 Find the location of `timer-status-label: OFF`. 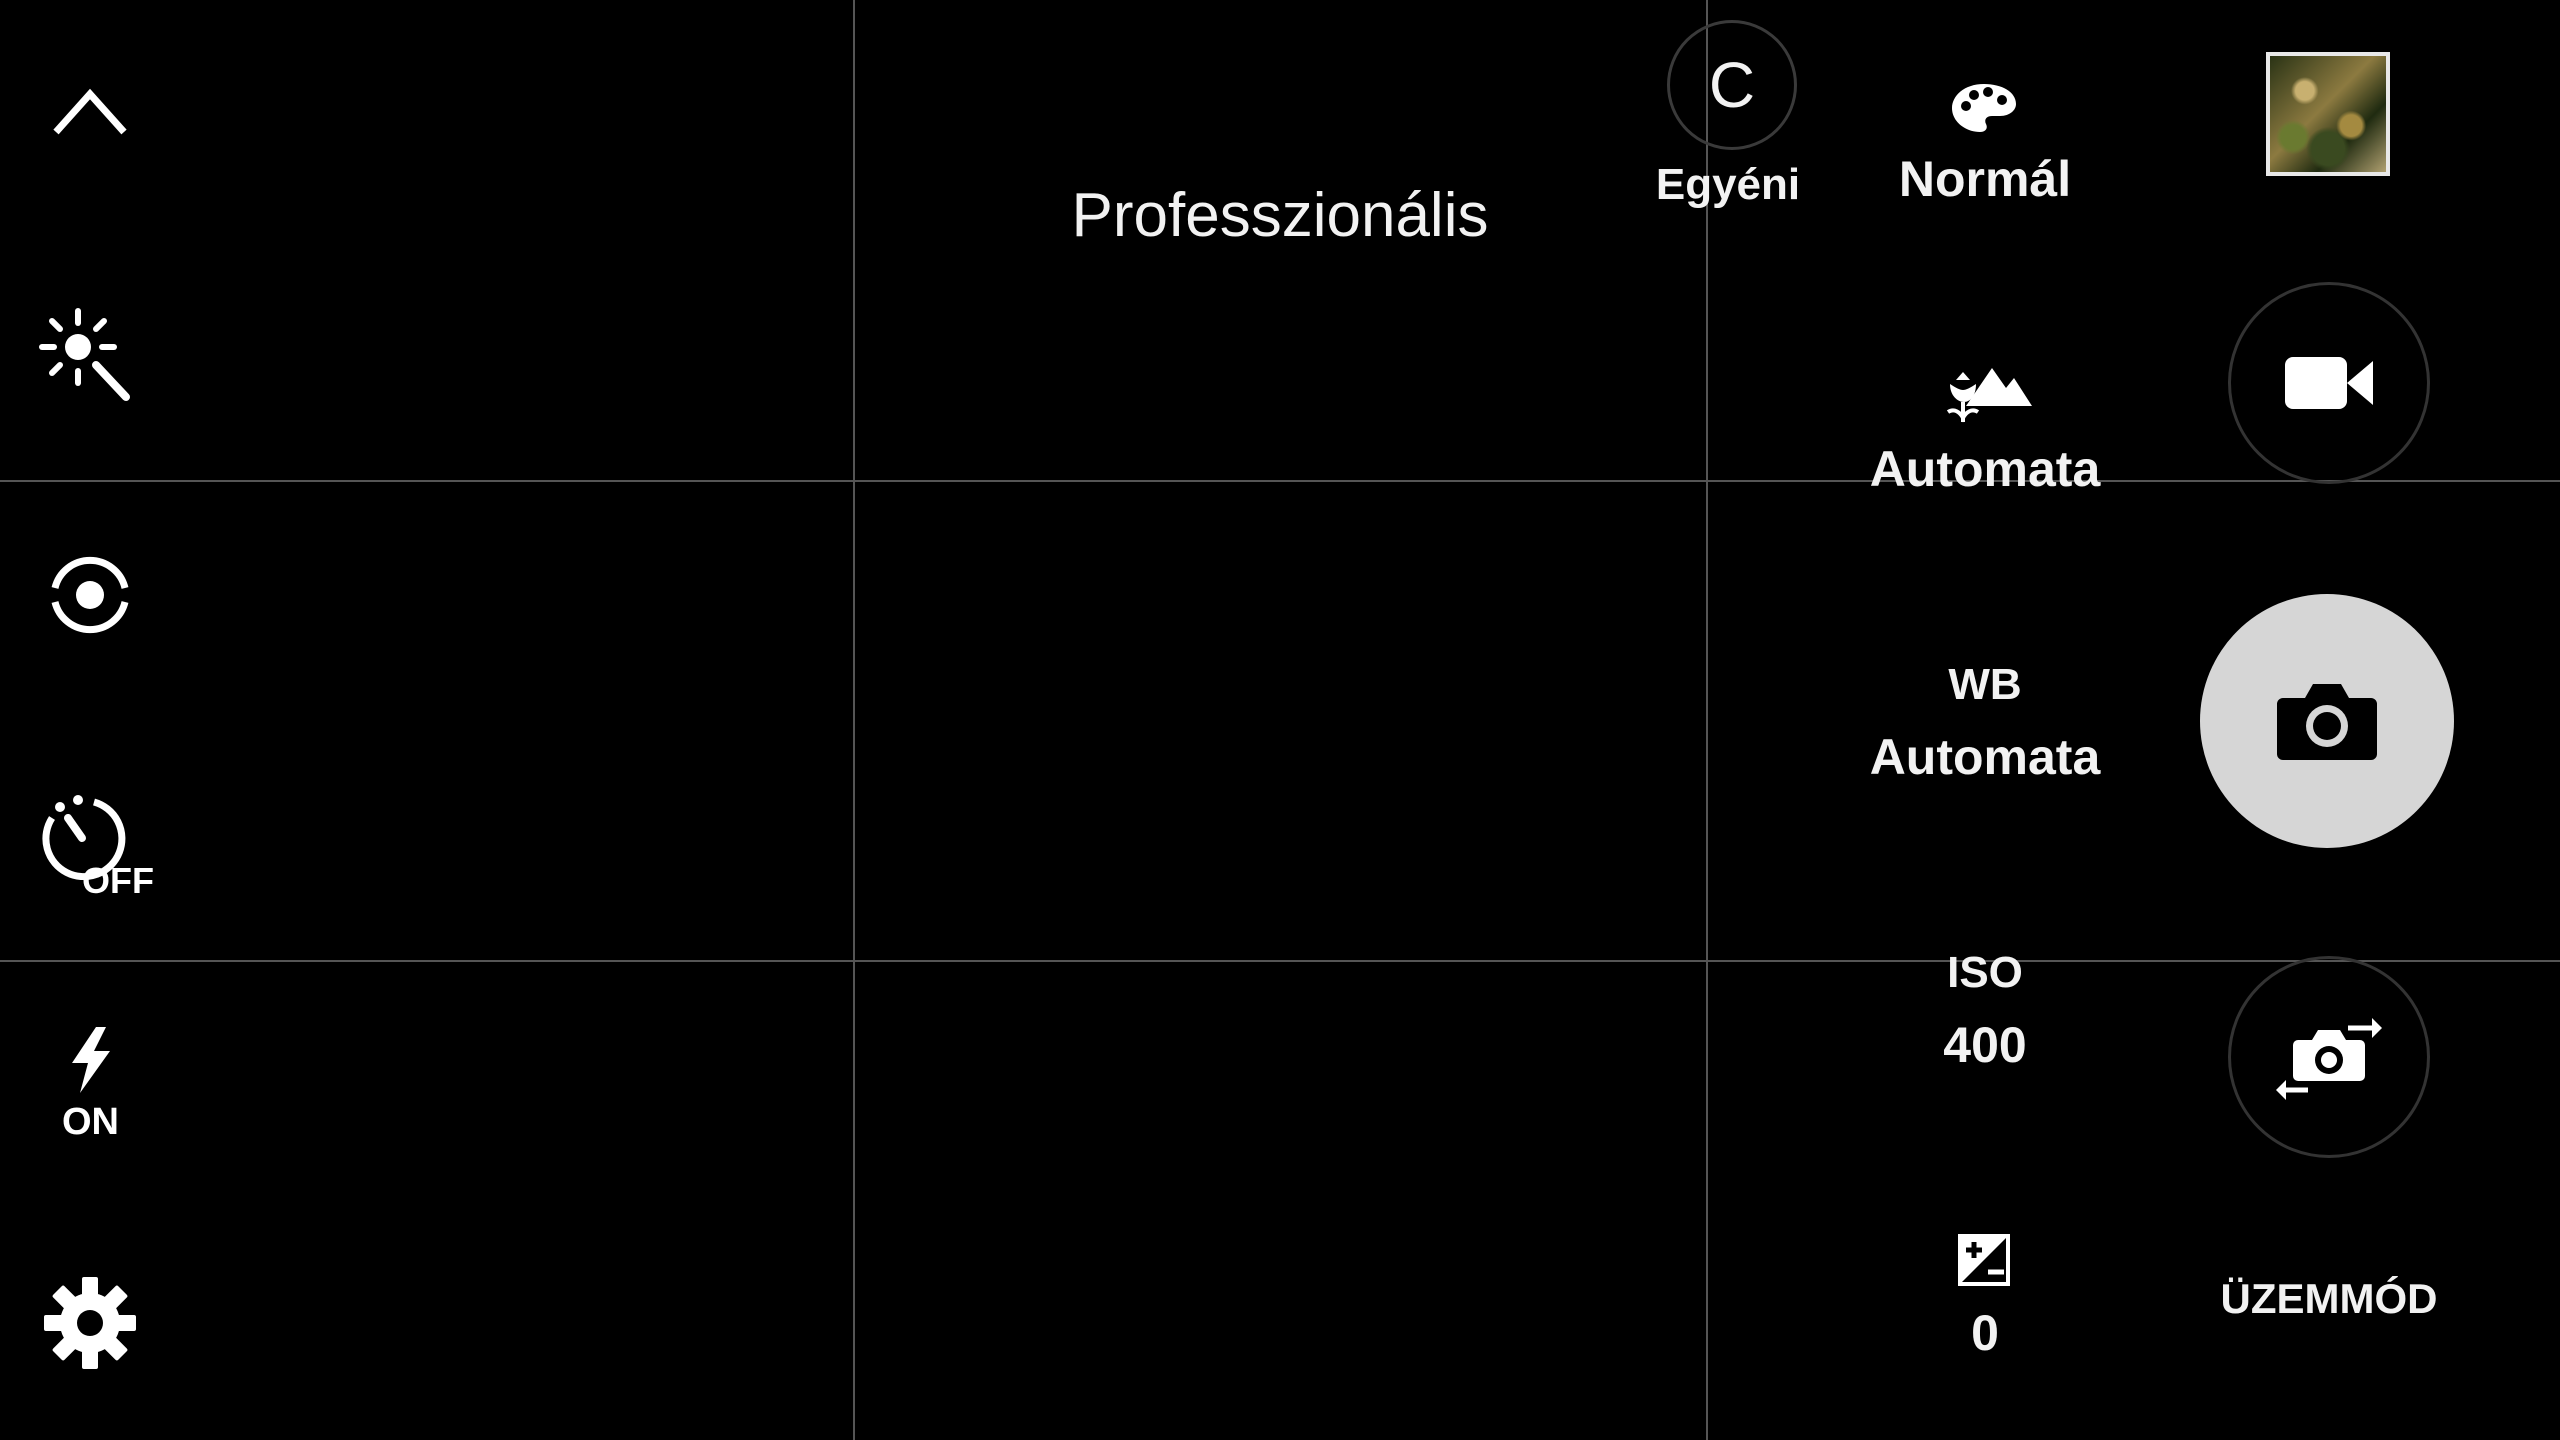

timer-status-label: OFF is located at coordinates (118, 880).